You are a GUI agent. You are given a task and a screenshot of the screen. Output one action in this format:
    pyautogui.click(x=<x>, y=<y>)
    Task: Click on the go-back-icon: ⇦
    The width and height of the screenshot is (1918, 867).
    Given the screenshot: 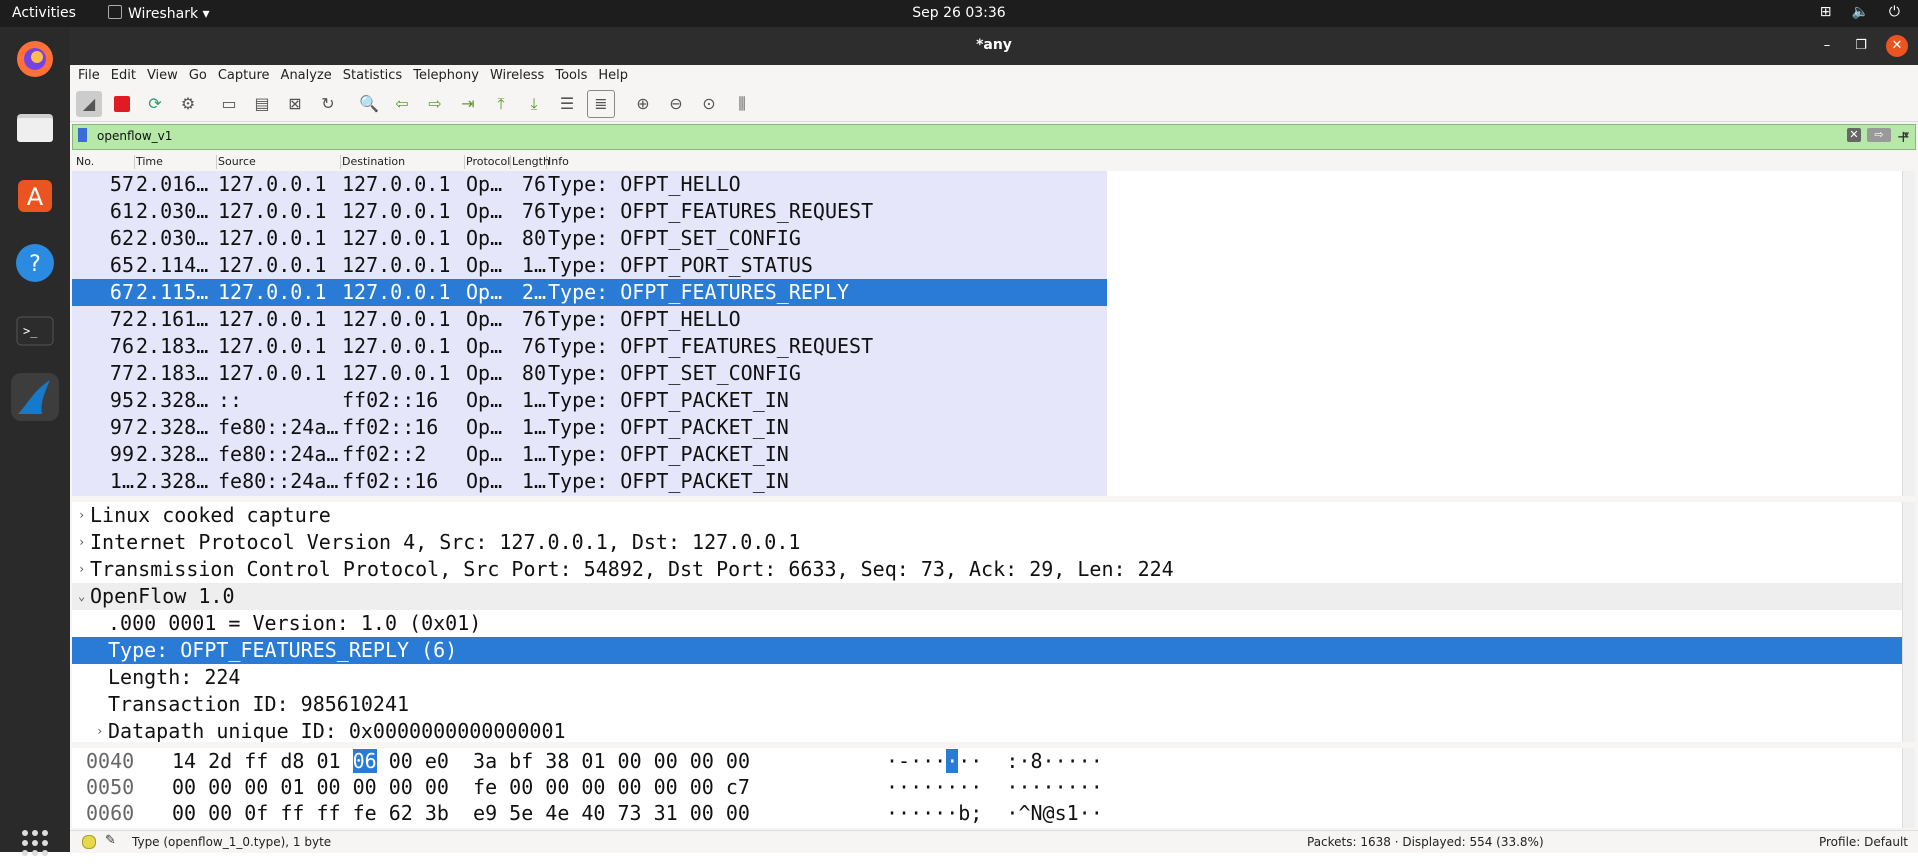 What is the action you would take?
    pyautogui.click(x=402, y=104)
    